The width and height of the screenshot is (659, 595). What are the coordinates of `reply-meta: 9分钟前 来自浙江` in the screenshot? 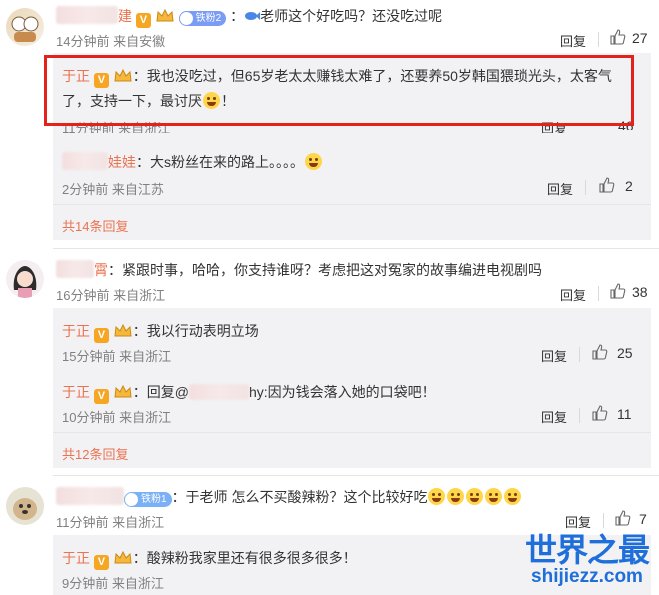 It's located at (113, 583).